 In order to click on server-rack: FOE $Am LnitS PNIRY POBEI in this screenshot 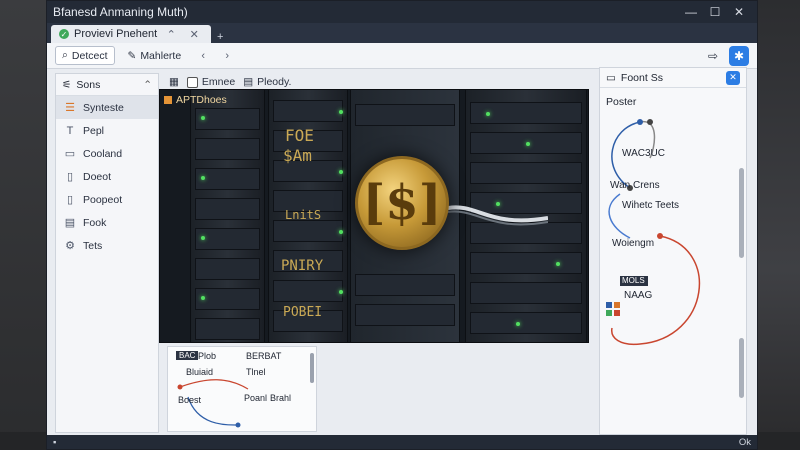, I will do `click(308, 216)`.